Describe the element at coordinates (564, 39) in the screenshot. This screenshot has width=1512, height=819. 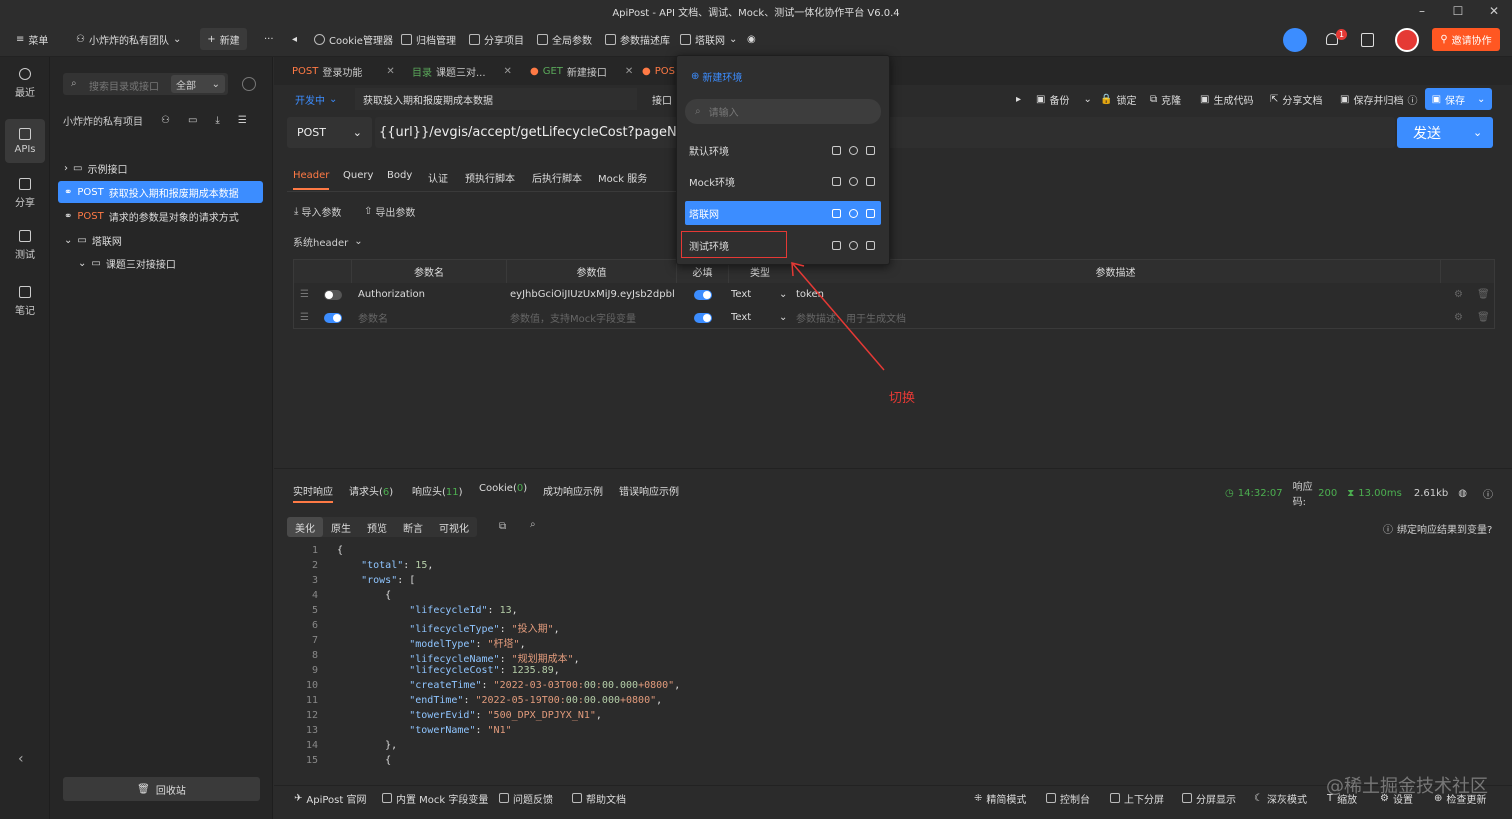
I see `toolbar-global-params: 全局参数` at that location.